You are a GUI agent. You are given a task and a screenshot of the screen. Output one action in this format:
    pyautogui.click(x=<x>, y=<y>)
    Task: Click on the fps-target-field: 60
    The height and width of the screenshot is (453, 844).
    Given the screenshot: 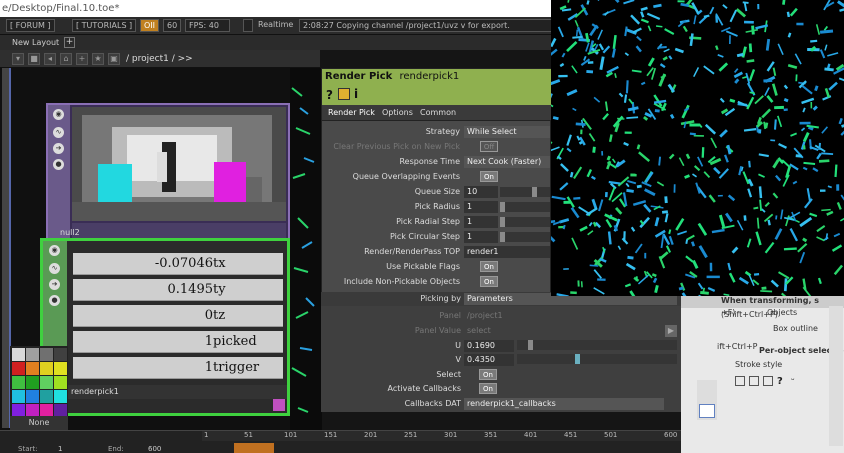 What is the action you would take?
    pyautogui.click(x=172, y=25)
    